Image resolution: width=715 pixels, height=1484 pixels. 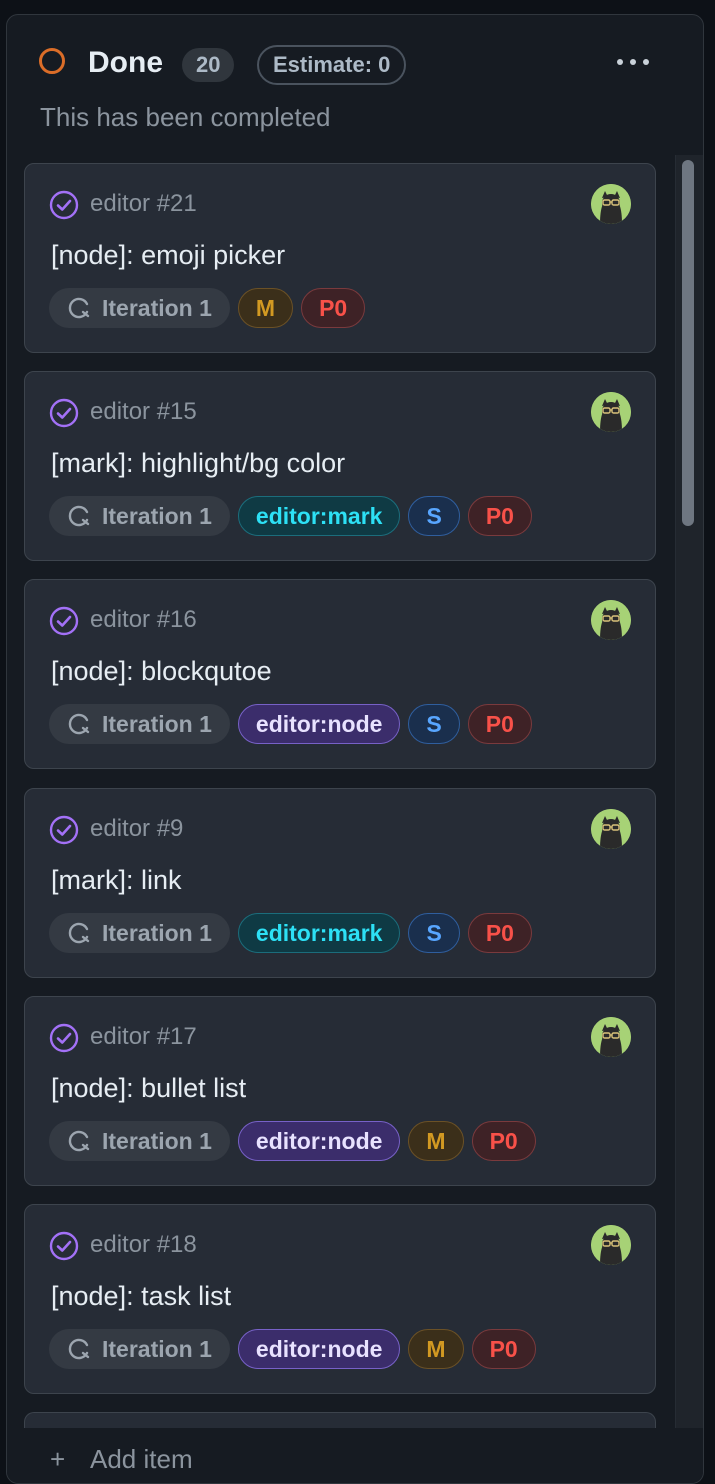 What do you see at coordinates (143, 1037) in the screenshot?
I see `issue-reference: editor #17` at bounding box center [143, 1037].